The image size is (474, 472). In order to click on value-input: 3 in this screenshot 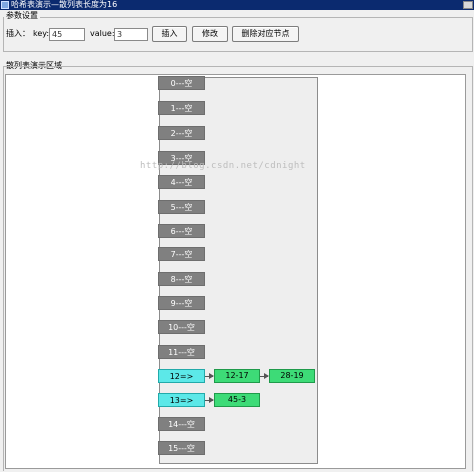, I will do `click(131, 34)`.